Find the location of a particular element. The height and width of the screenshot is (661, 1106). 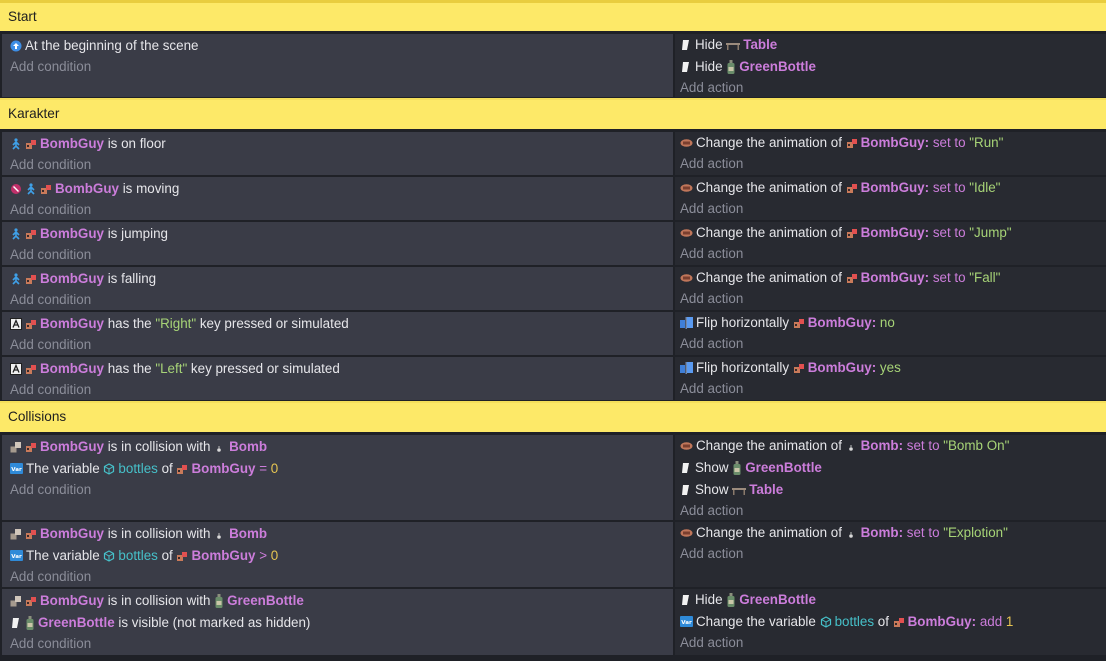

conditions-column: BombGuy is on floor Add condition is located at coordinates (337, 153).